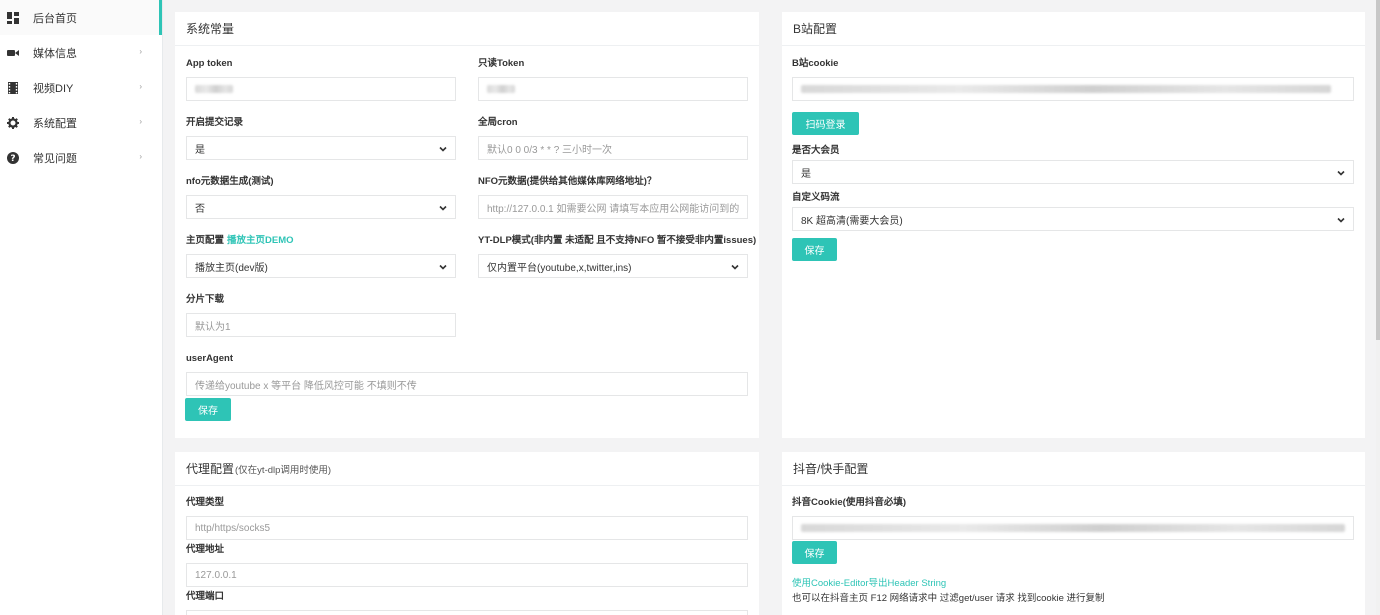 This screenshot has height=615, width=1380. What do you see at coordinates (81, 157) in the screenshot?
I see `sidebar-item-faq: ? 常见问题 ›` at bounding box center [81, 157].